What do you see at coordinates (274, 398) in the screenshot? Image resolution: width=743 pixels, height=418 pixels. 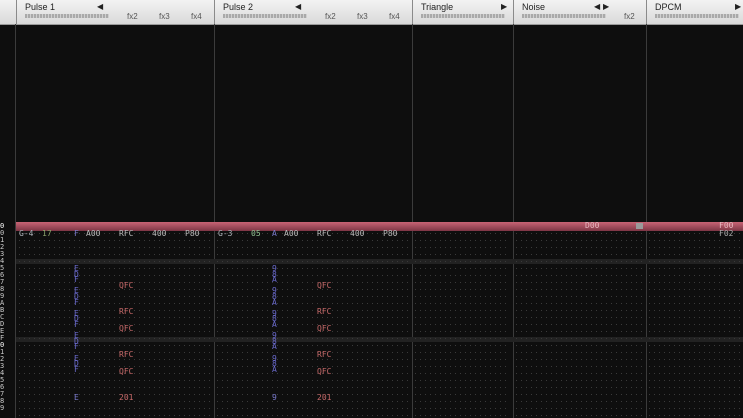 I see `volume-cell: 9` at bounding box center [274, 398].